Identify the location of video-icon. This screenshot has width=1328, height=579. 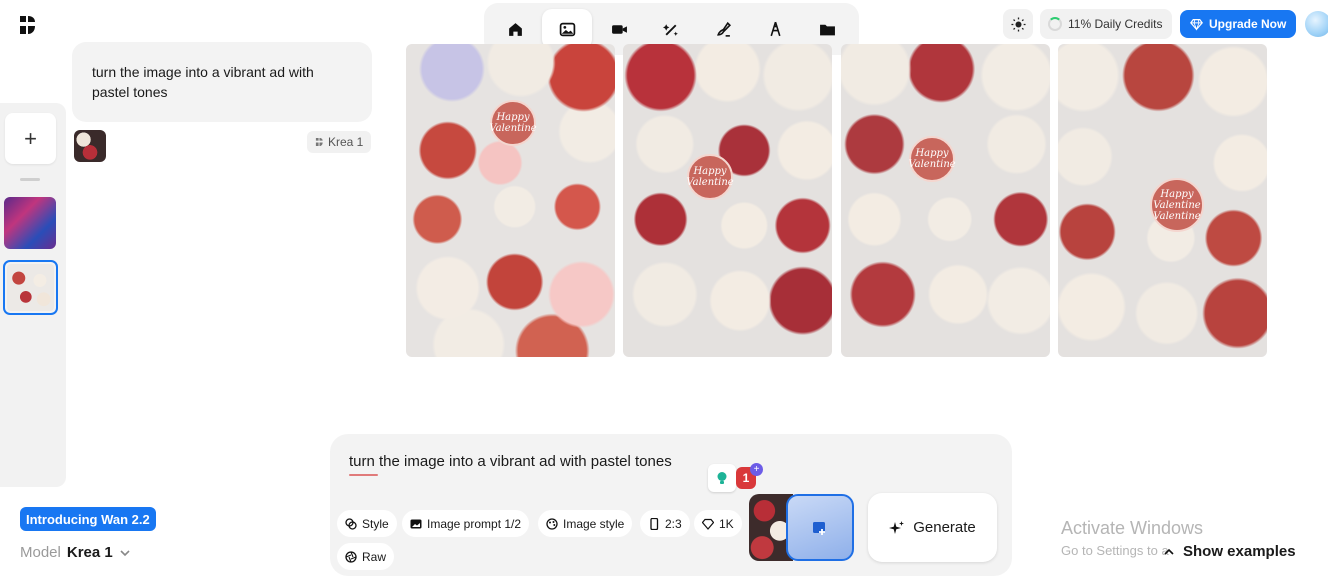
(619, 29).